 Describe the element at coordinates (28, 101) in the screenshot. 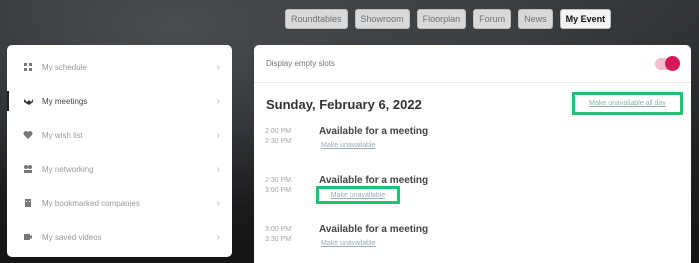

I see `handshake-icon` at that location.